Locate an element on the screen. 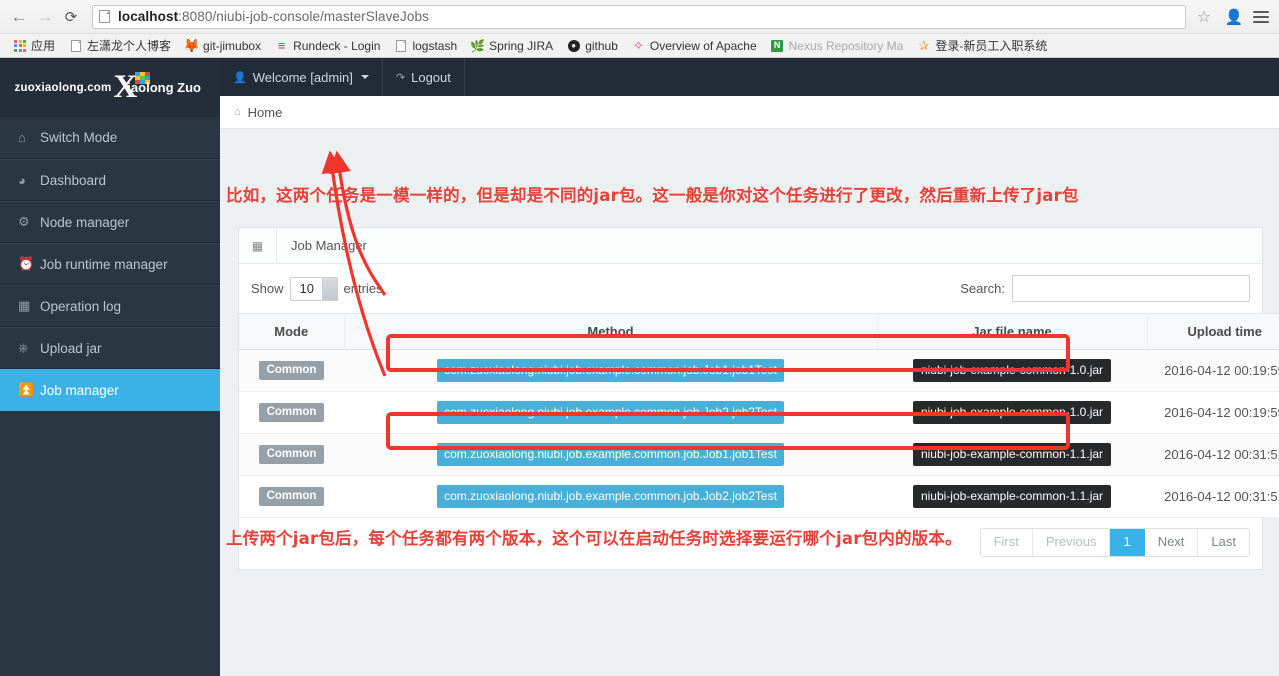 The image size is (1279, 676). bookmark-label: git-jimubox is located at coordinates (232, 45).